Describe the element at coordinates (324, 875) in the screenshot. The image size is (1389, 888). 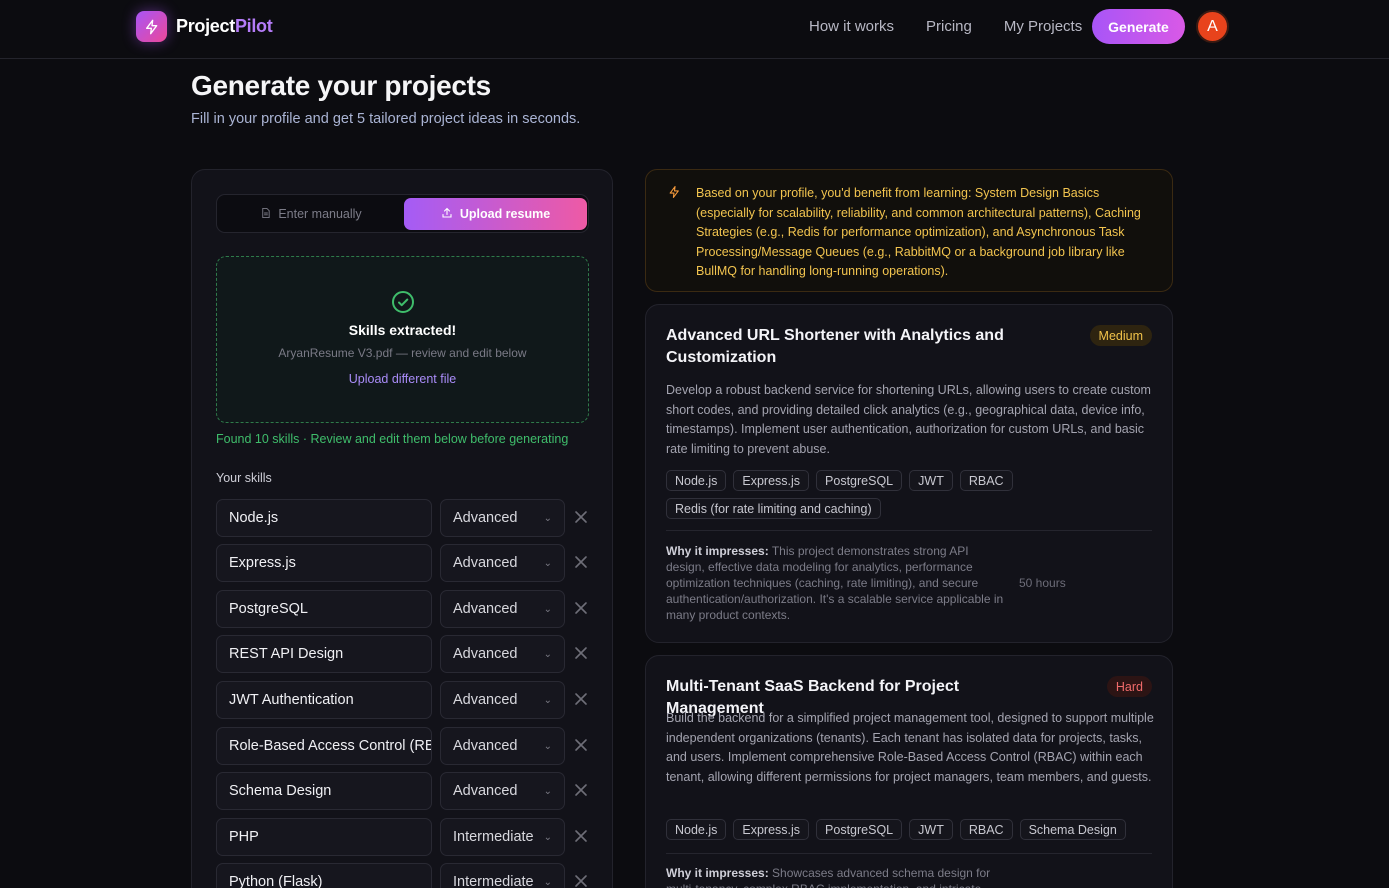
I see `skill-name-input: Python (Flask)` at that location.